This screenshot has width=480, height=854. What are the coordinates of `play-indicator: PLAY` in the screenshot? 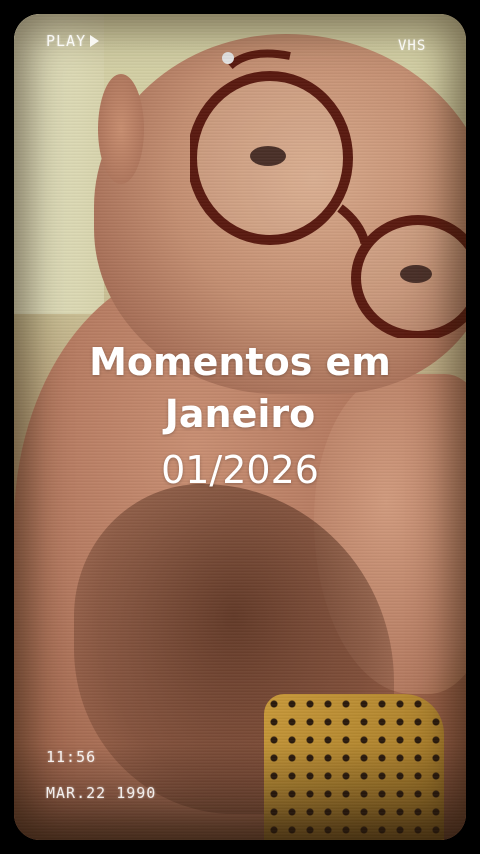 It's located at (73, 41).